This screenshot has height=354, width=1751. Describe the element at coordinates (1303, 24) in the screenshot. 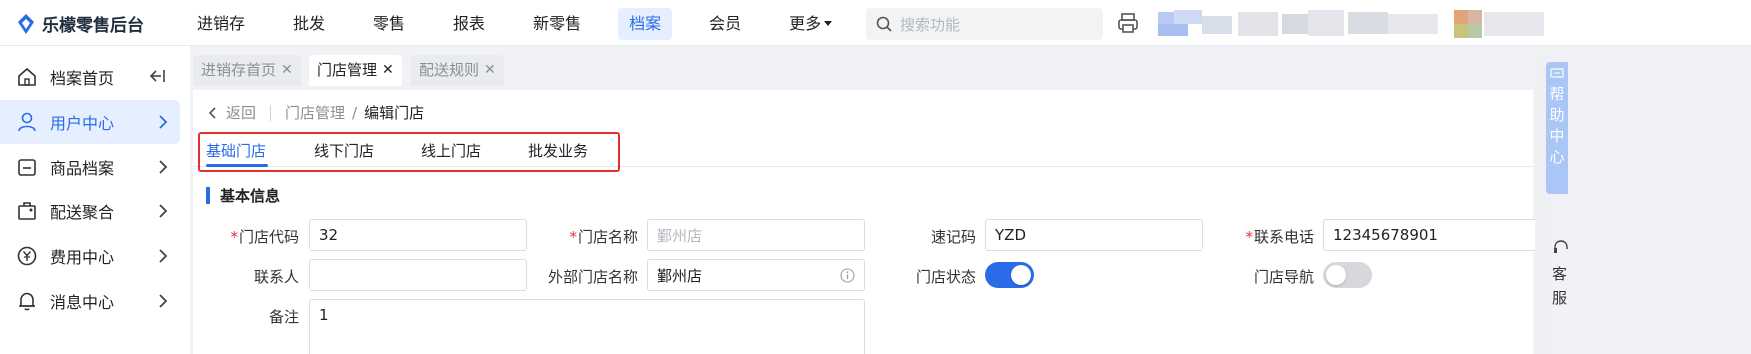

I see `user-info-blurred` at that location.